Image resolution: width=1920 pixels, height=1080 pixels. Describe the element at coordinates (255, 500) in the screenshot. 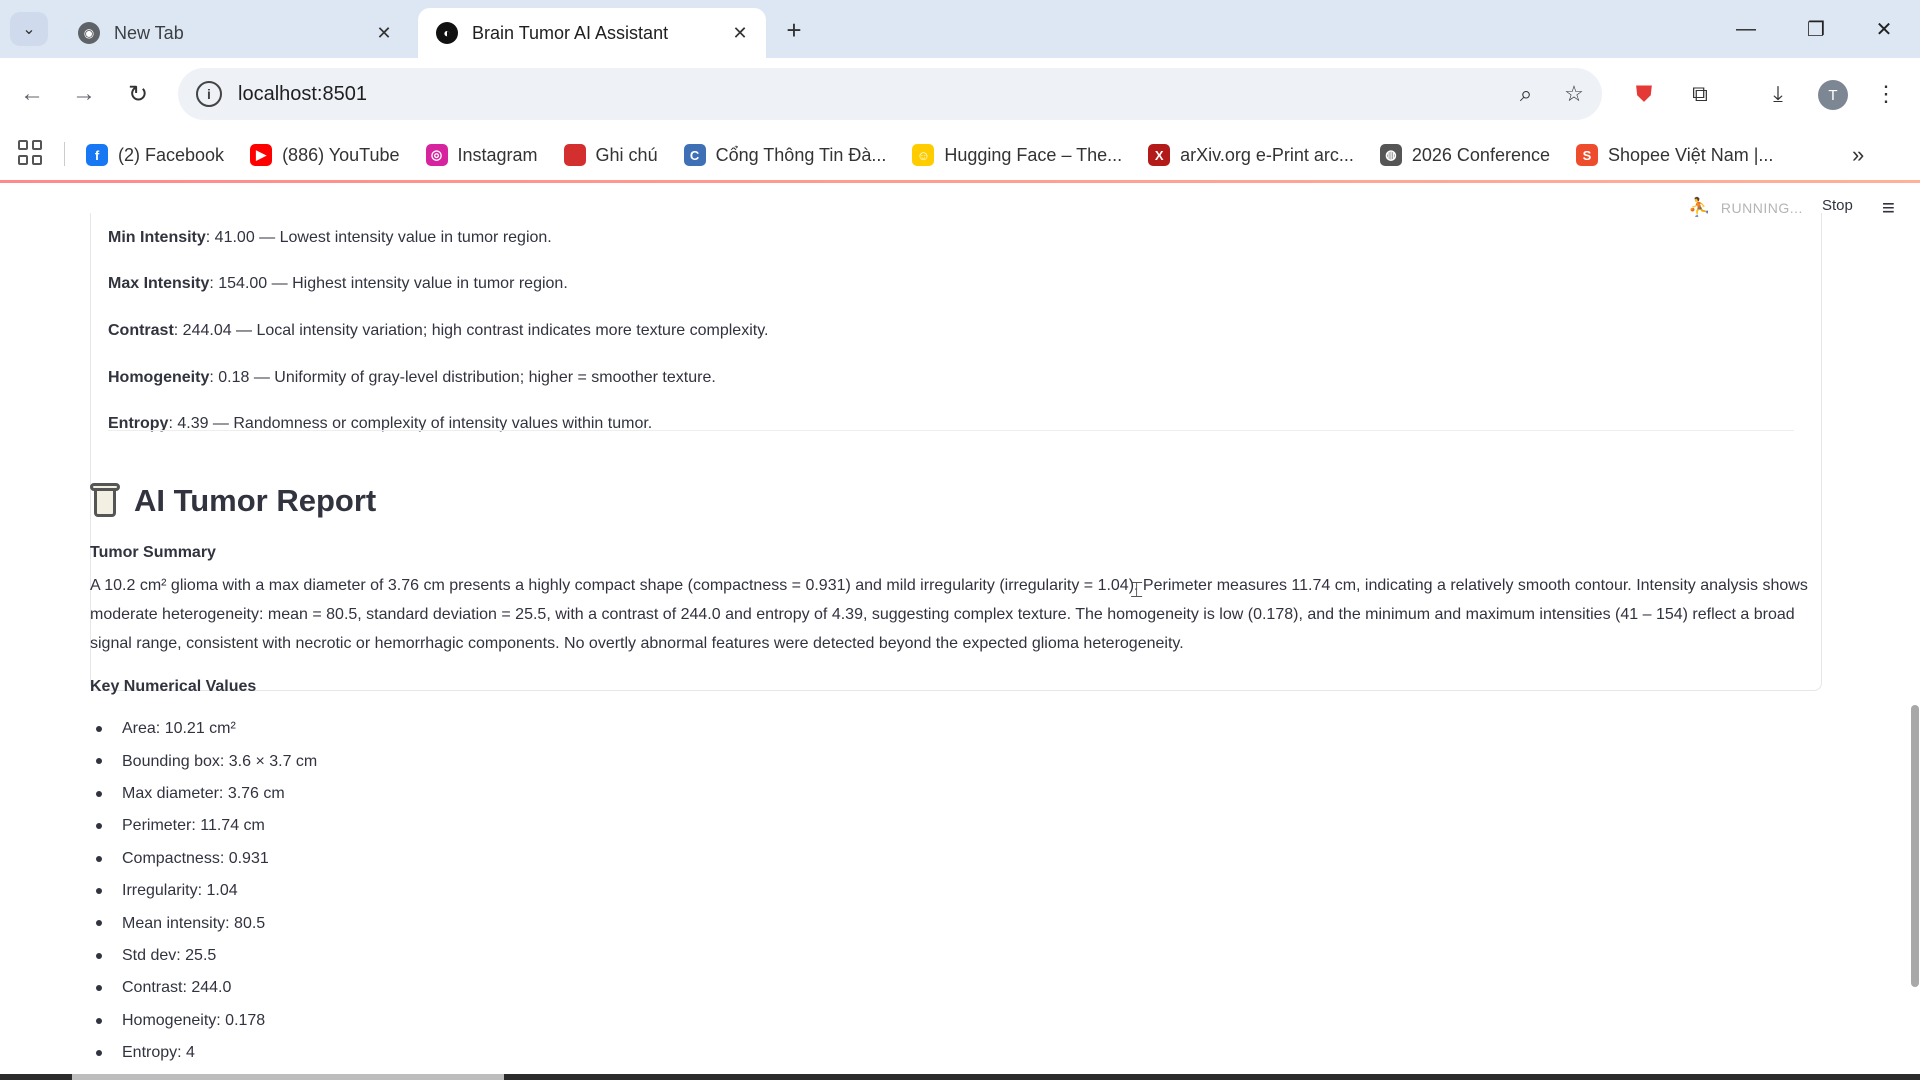

I see `report-title: AI Tumor Report` at that location.